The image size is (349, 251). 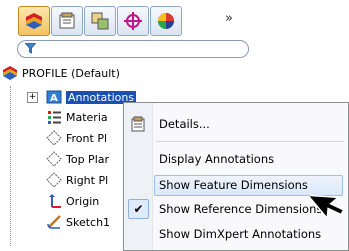 I want to click on menu-item-display-annotations: Display Annotations, so click(x=236, y=159).